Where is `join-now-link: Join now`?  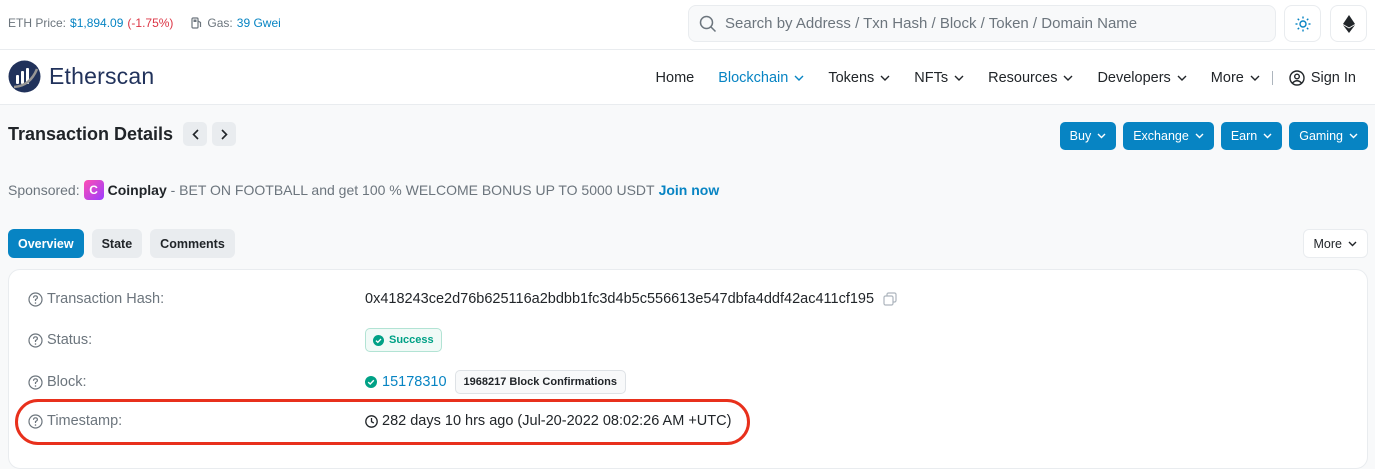 join-now-link: Join now is located at coordinates (689, 190).